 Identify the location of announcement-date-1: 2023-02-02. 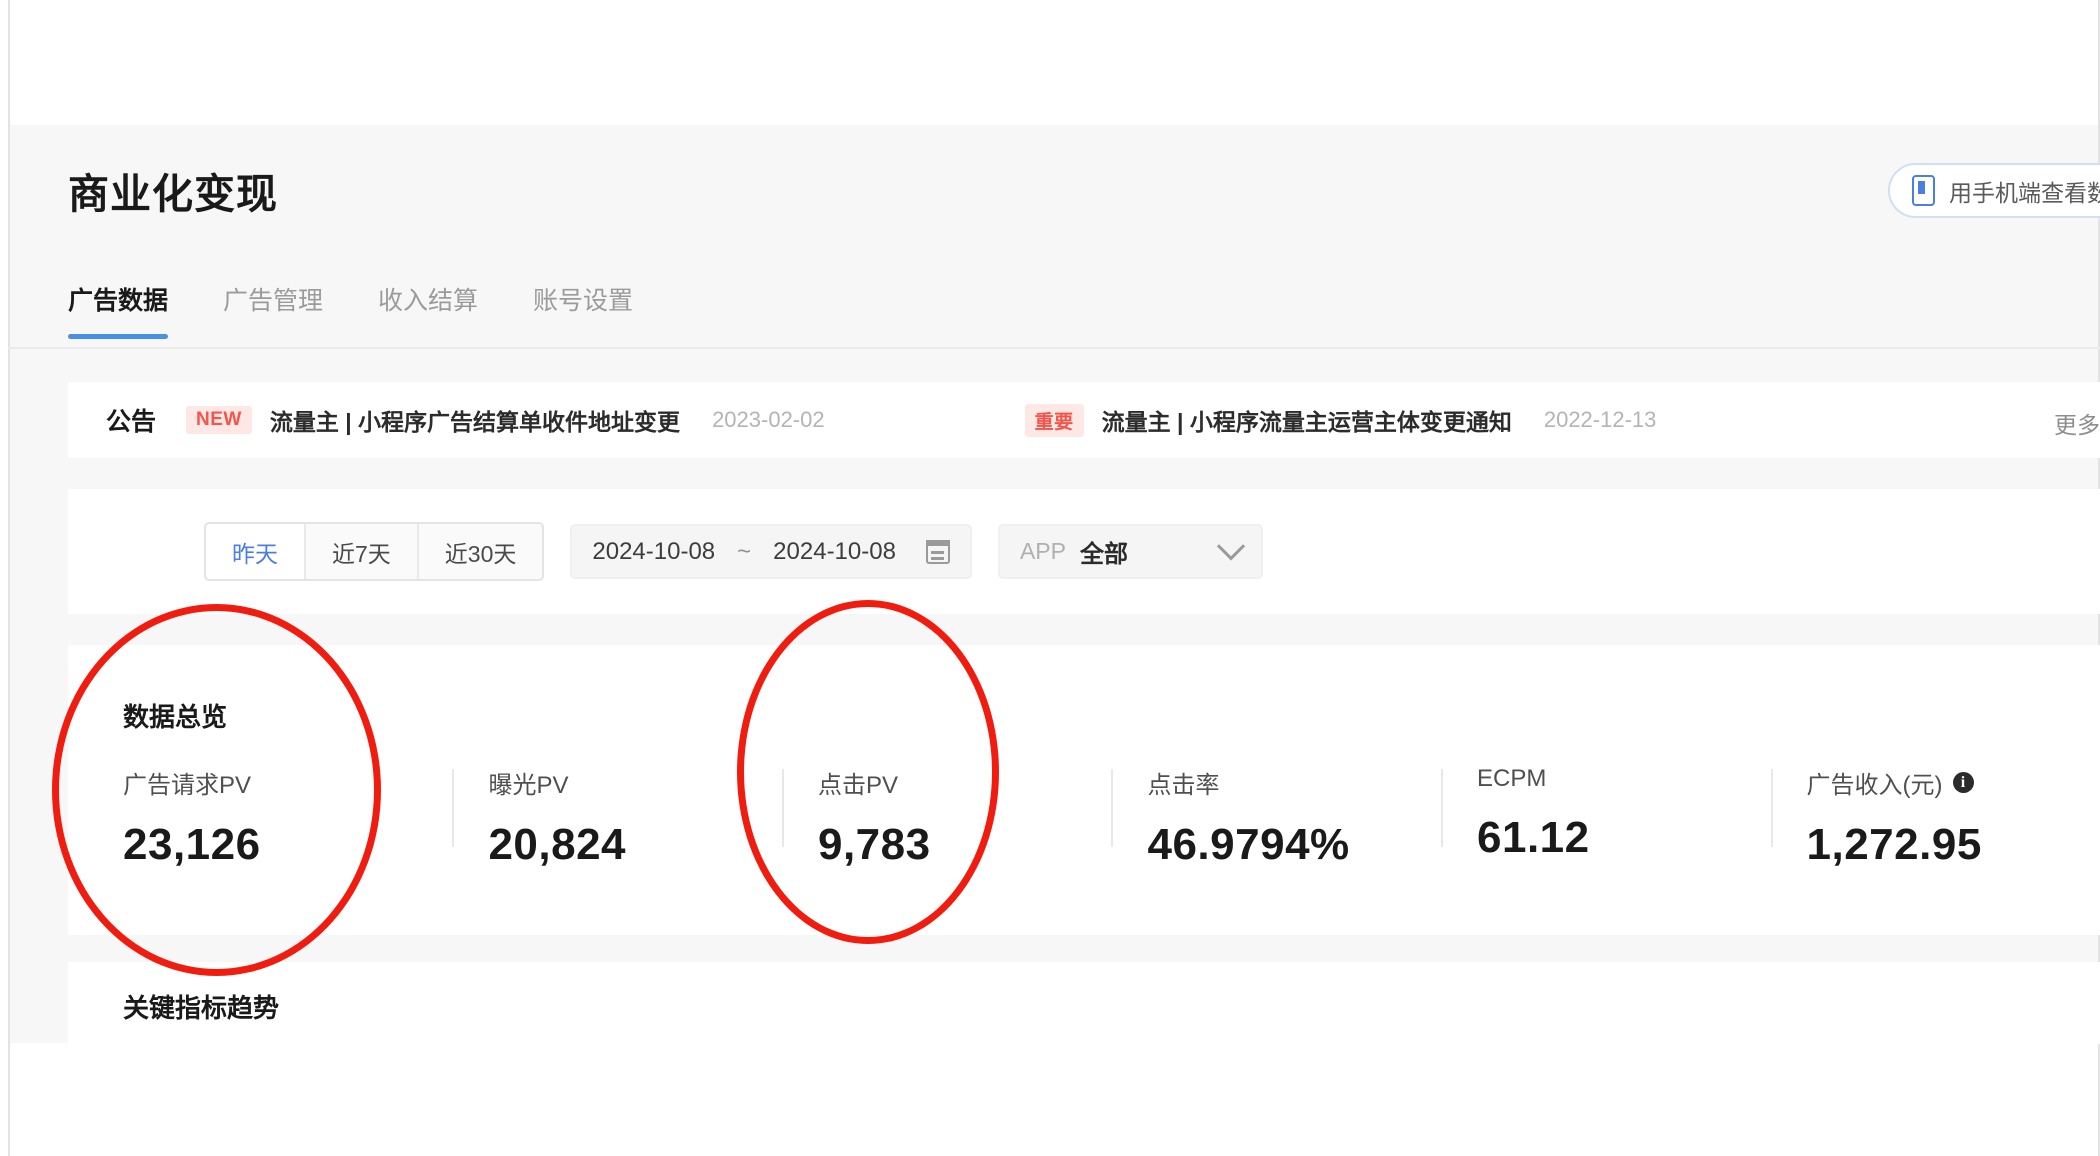
(768, 419).